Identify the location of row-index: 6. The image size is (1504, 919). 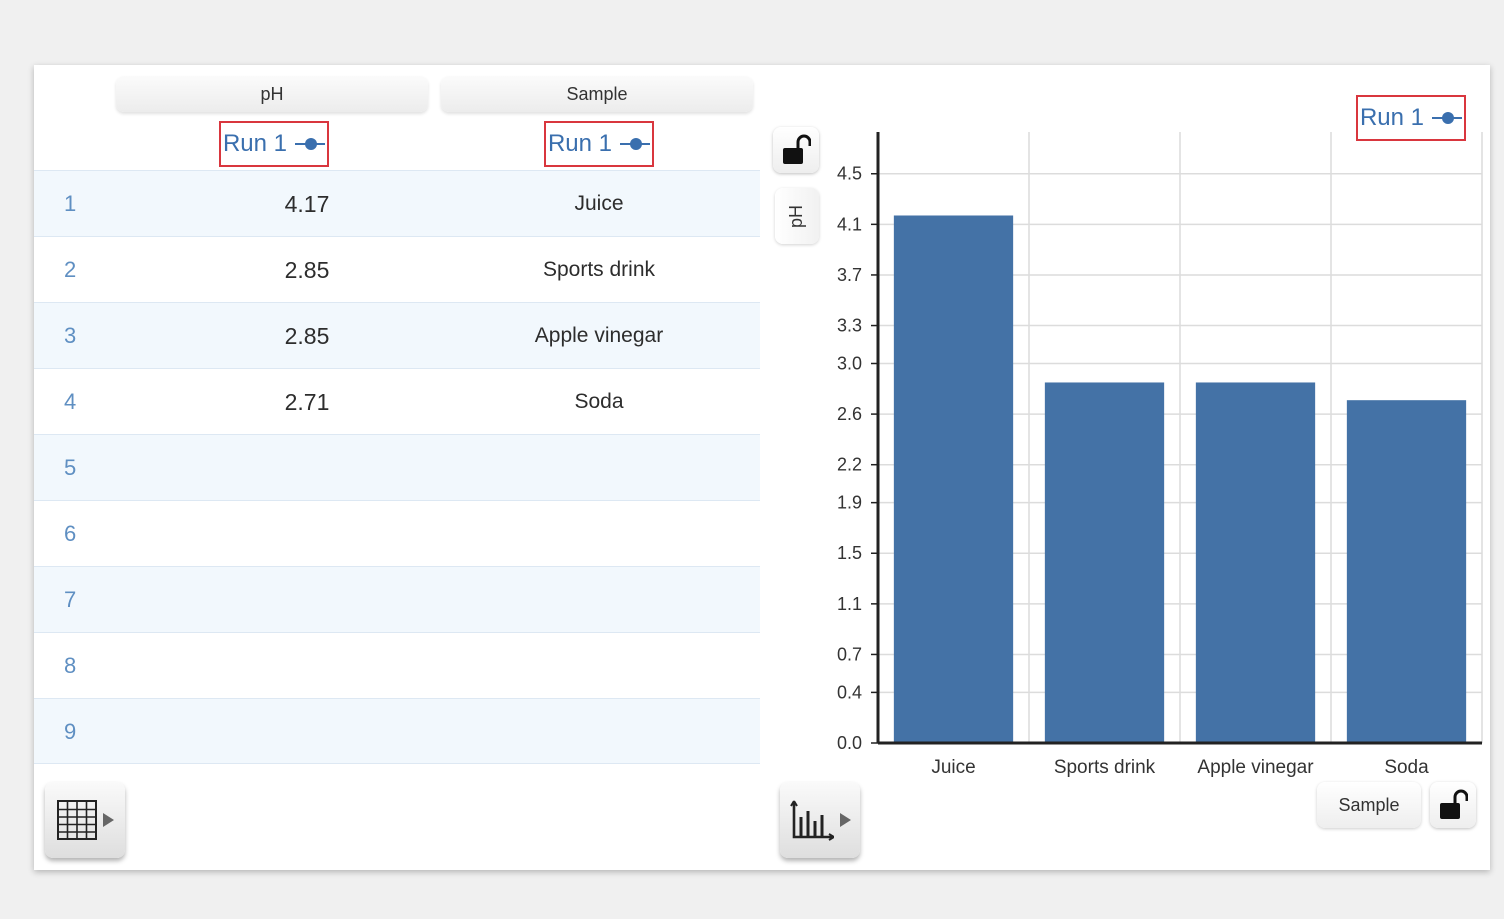
(70, 533).